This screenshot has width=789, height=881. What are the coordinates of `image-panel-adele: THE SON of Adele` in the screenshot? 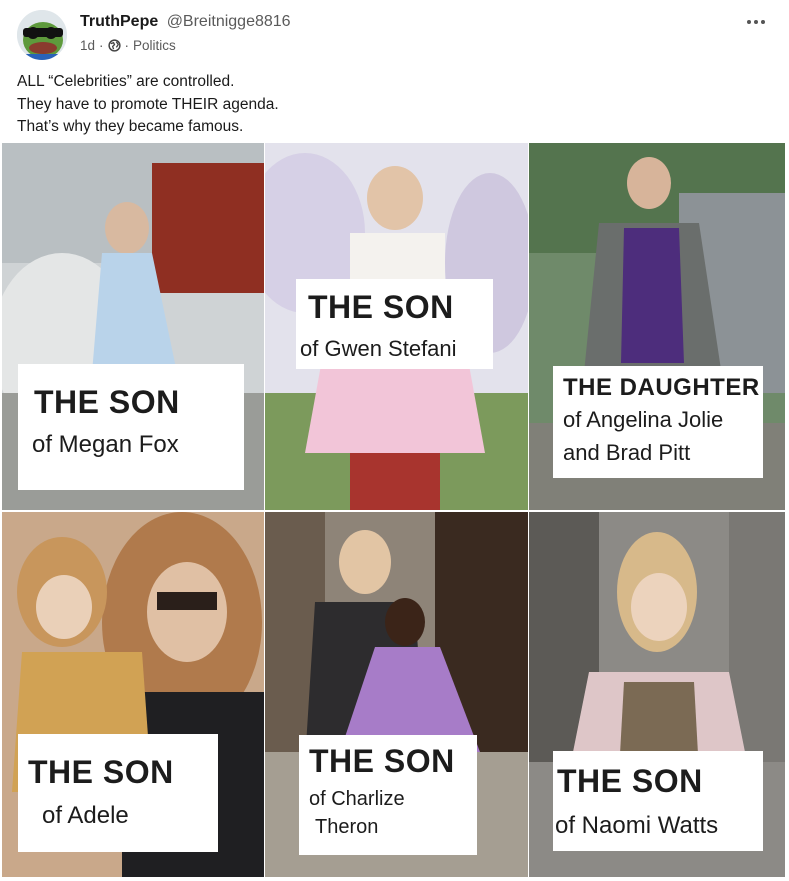 It's located at (133, 694).